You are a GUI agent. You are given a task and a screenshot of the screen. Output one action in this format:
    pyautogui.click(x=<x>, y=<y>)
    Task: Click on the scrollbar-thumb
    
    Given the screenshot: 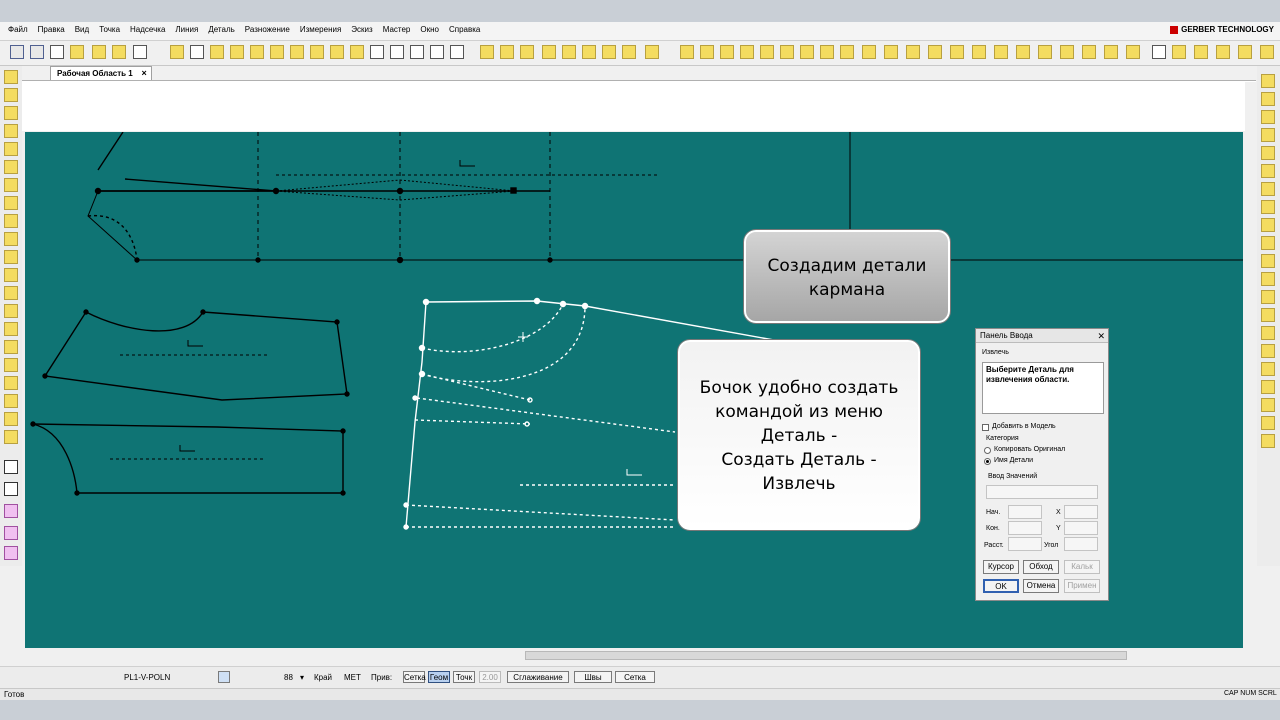 What is the action you would take?
    pyautogui.click(x=826, y=655)
    